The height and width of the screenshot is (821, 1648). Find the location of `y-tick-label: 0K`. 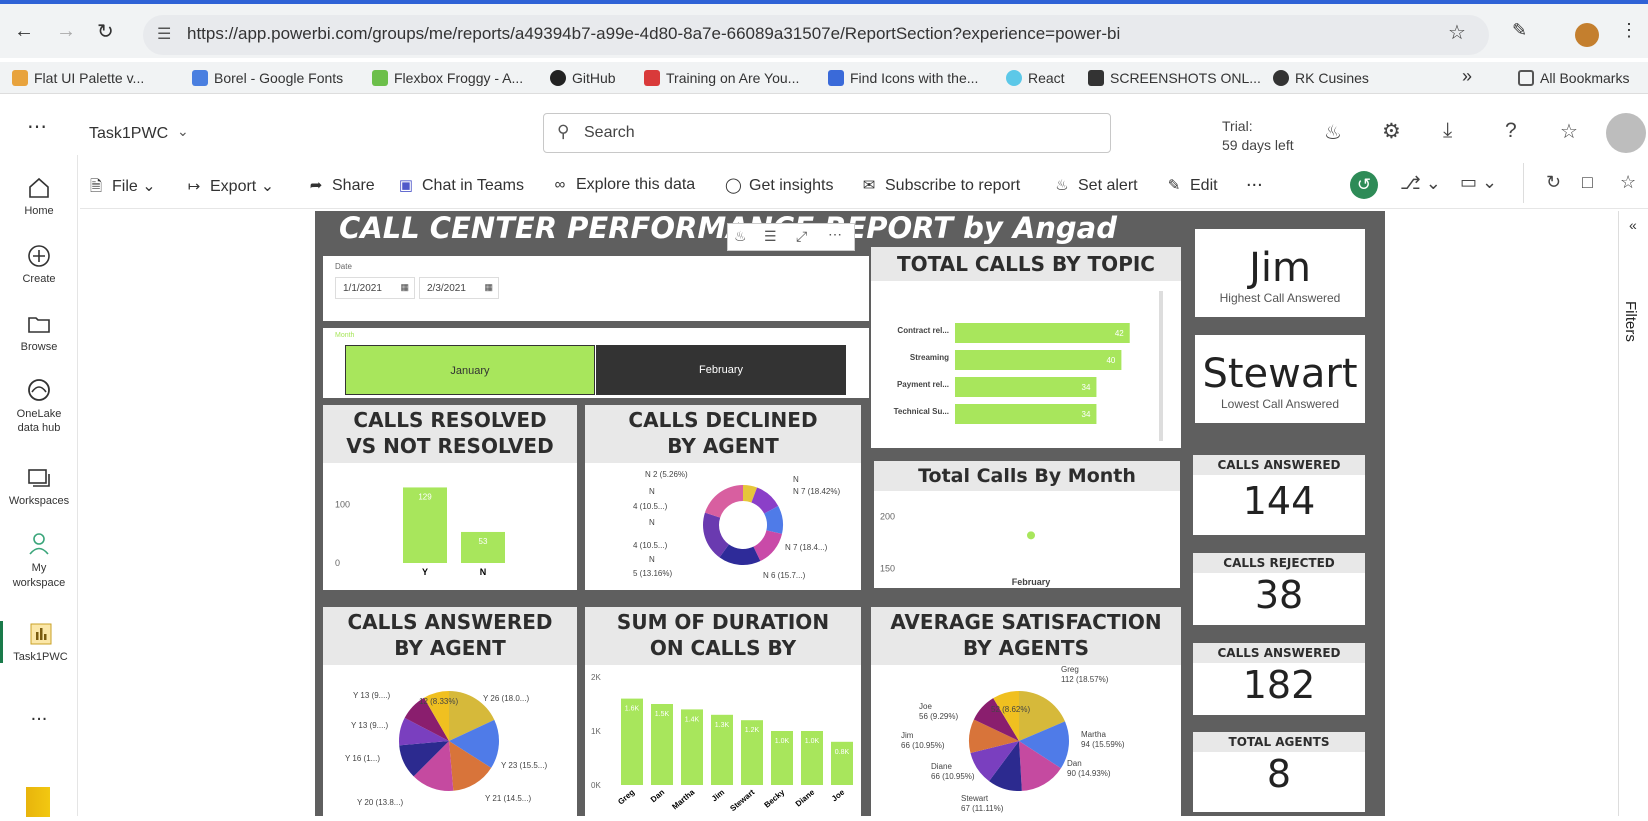

y-tick-label: 0K is located at coordinates (596, 785).